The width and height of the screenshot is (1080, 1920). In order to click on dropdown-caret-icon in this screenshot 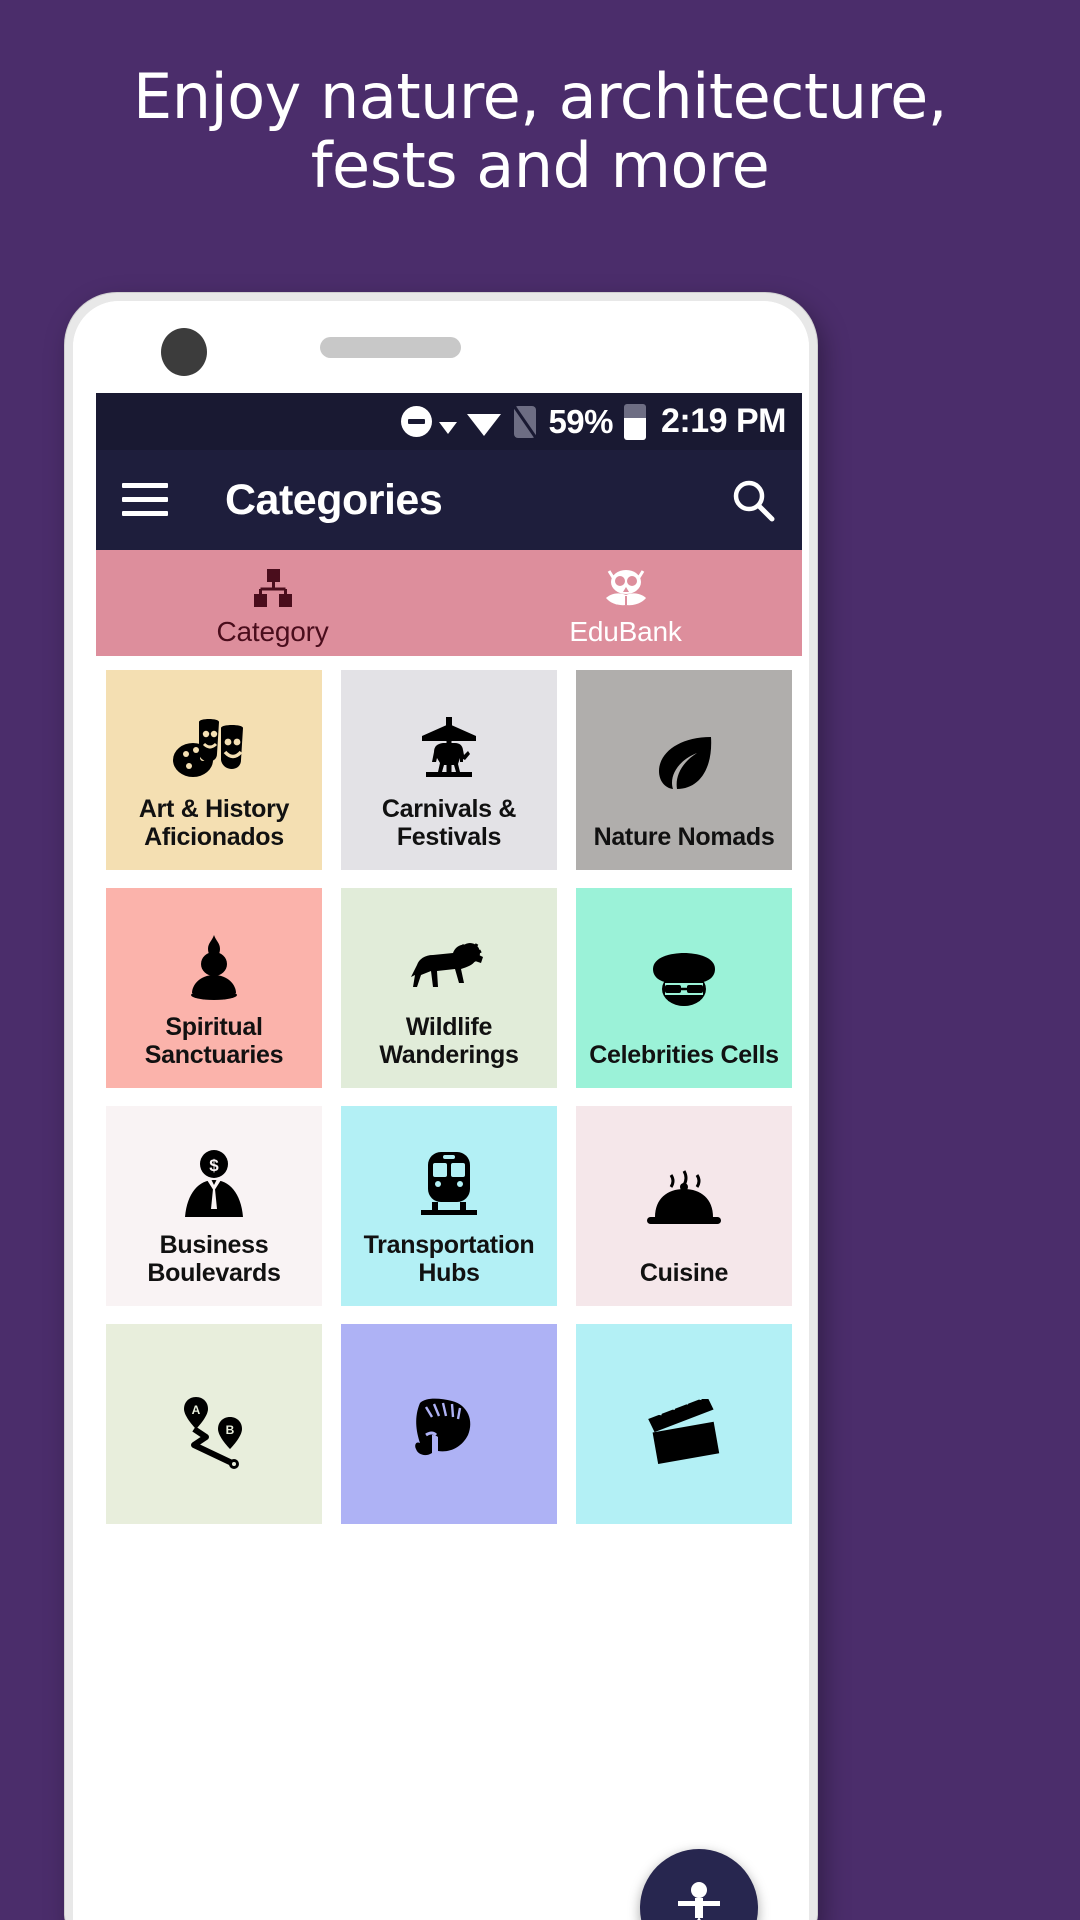, I will do `click(448, 427)`.